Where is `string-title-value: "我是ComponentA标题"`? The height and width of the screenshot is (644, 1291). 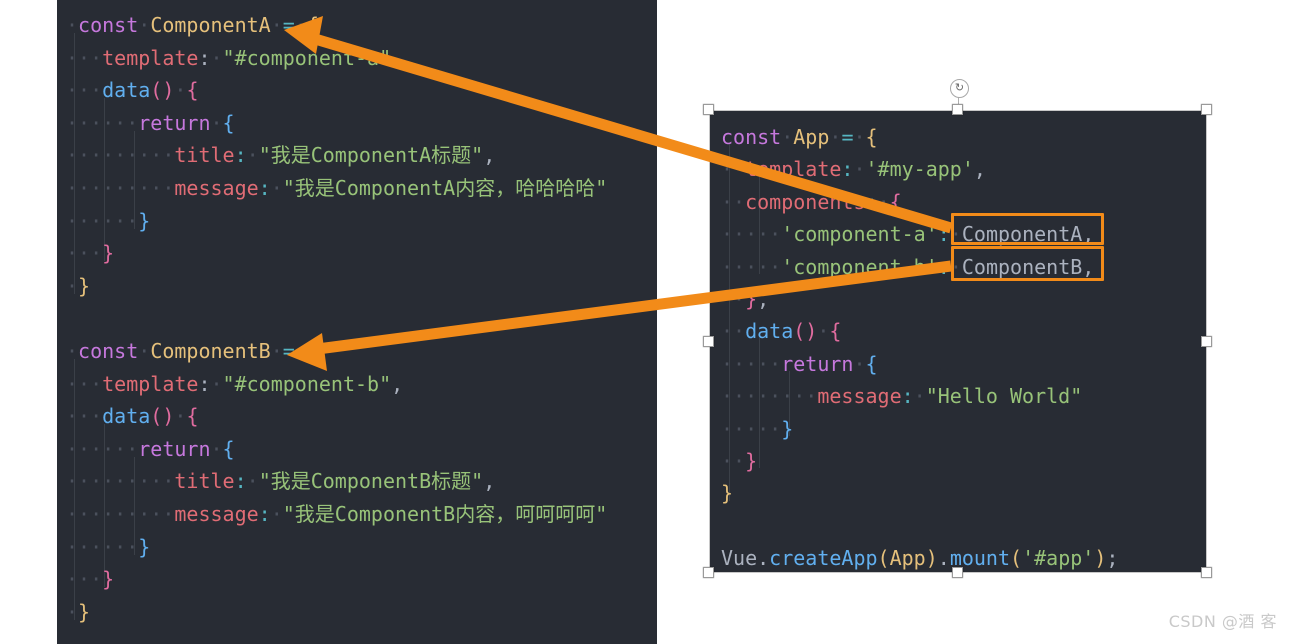 string-title-value: "我是ComponentA标题" is located at coordinates (371, 155).